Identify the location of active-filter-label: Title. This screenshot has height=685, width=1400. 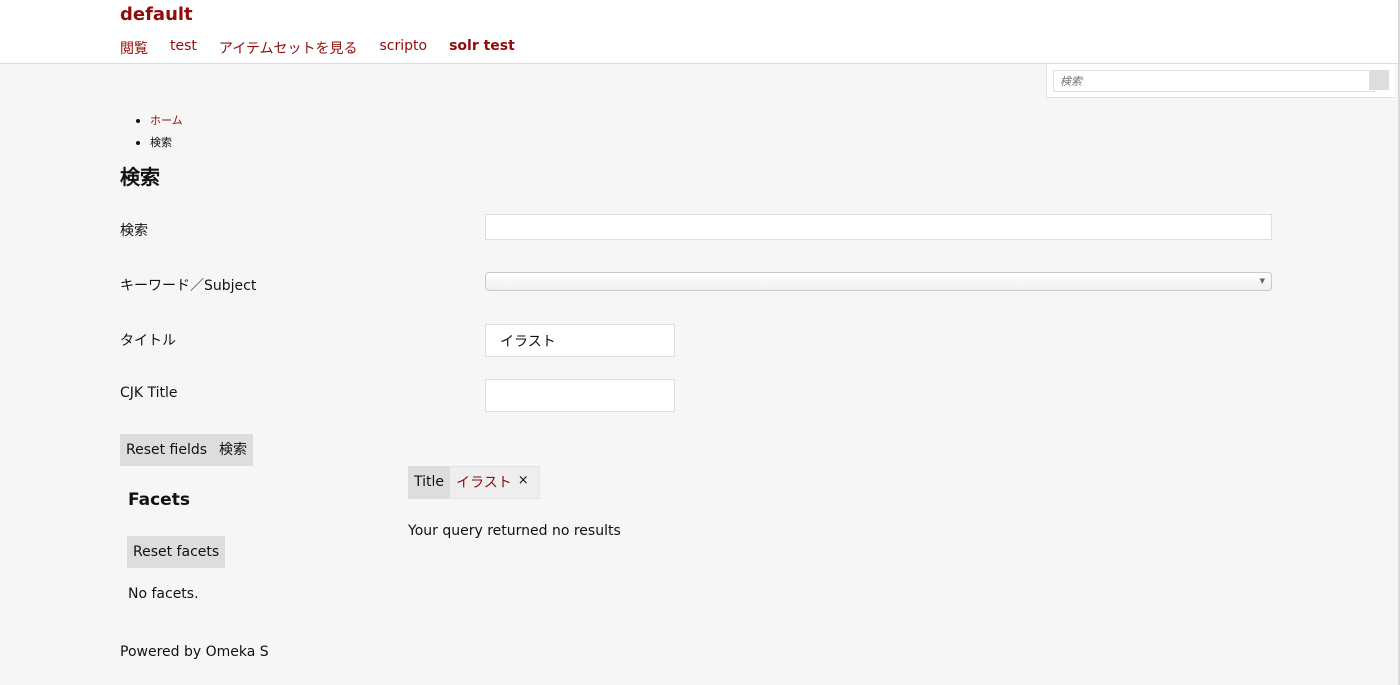
(429, 482).